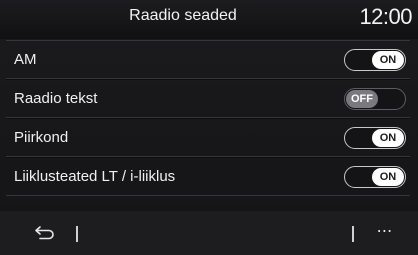 Image resolution: width=418 pixels, height=255 pixels. I want to click on am-toggle: ON, so click(375, 60).